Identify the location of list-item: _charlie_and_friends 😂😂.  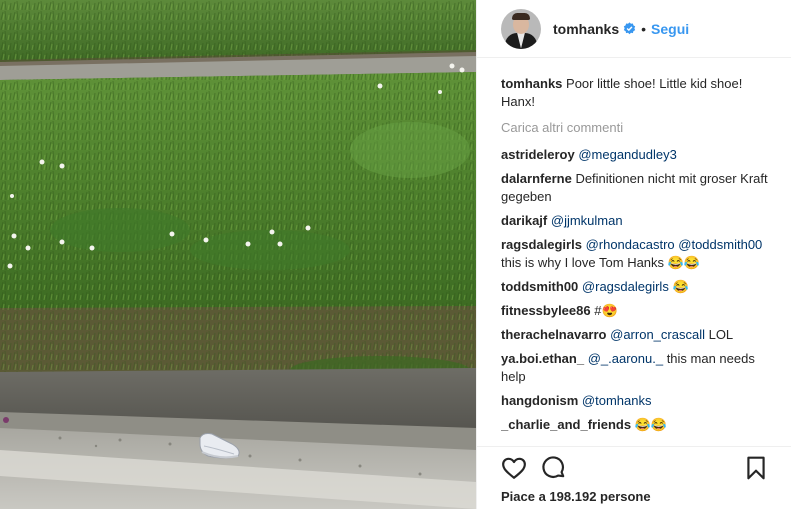
(636, 425).